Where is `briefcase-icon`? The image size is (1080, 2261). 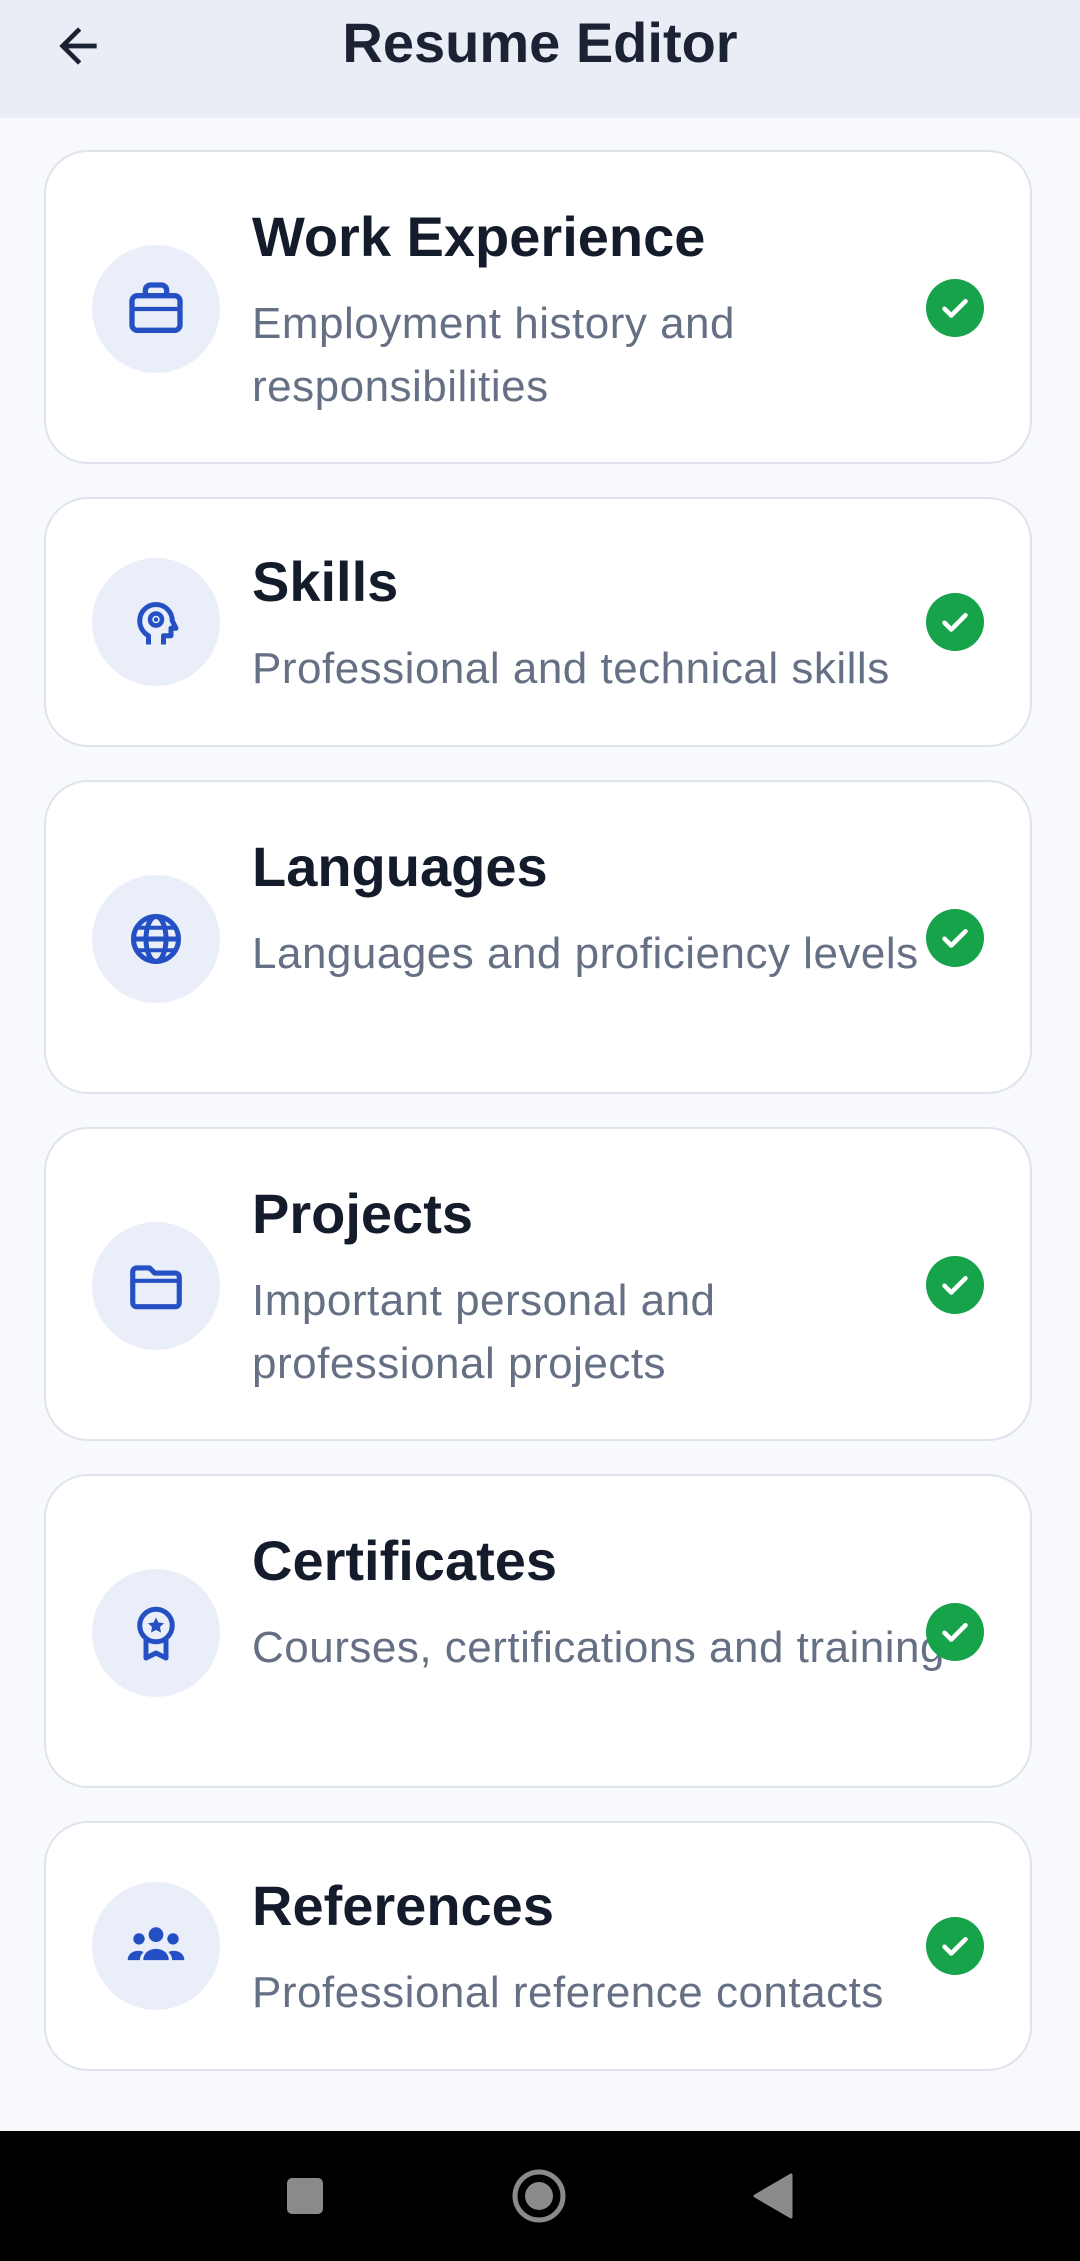
briefcase-icon is located at coordinates (156, 307).